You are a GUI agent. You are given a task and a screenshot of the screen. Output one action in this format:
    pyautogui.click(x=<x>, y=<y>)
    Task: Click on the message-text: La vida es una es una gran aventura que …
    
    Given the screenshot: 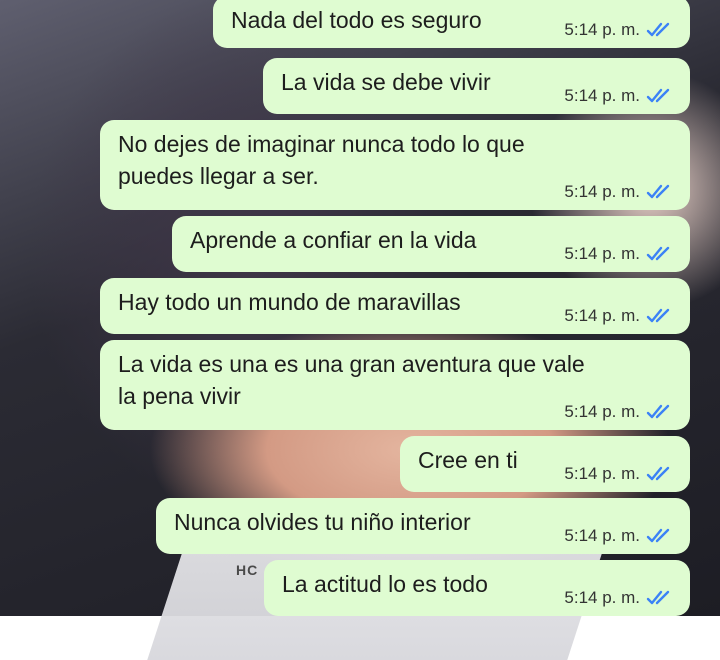 What is the action you would take?
    pyautogui.click(x=351, y=380)
    